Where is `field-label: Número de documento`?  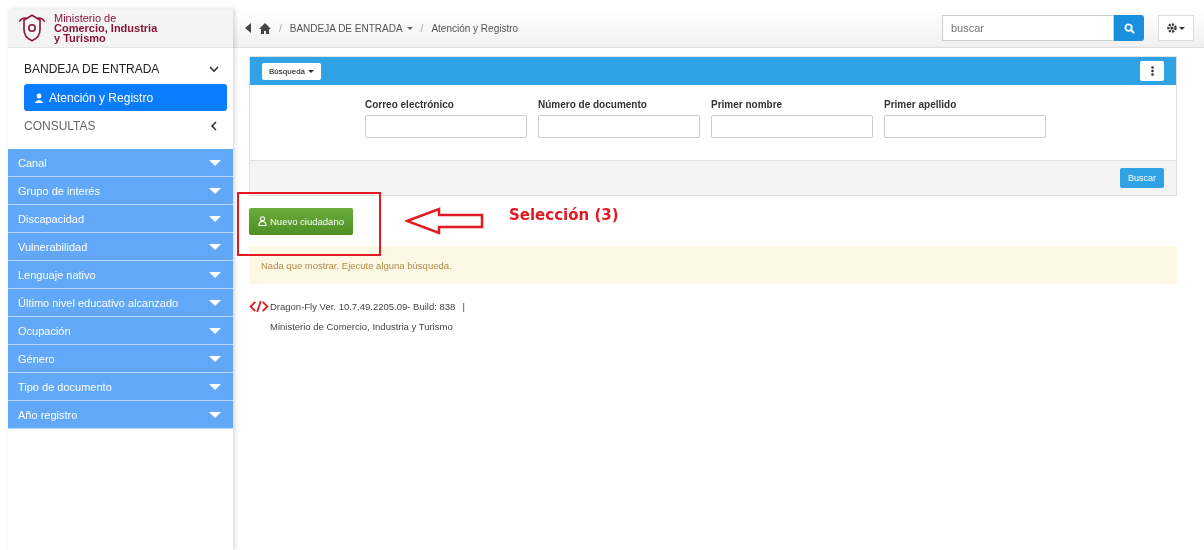 field-label: Número de documento is located at coordinates (593, 104).